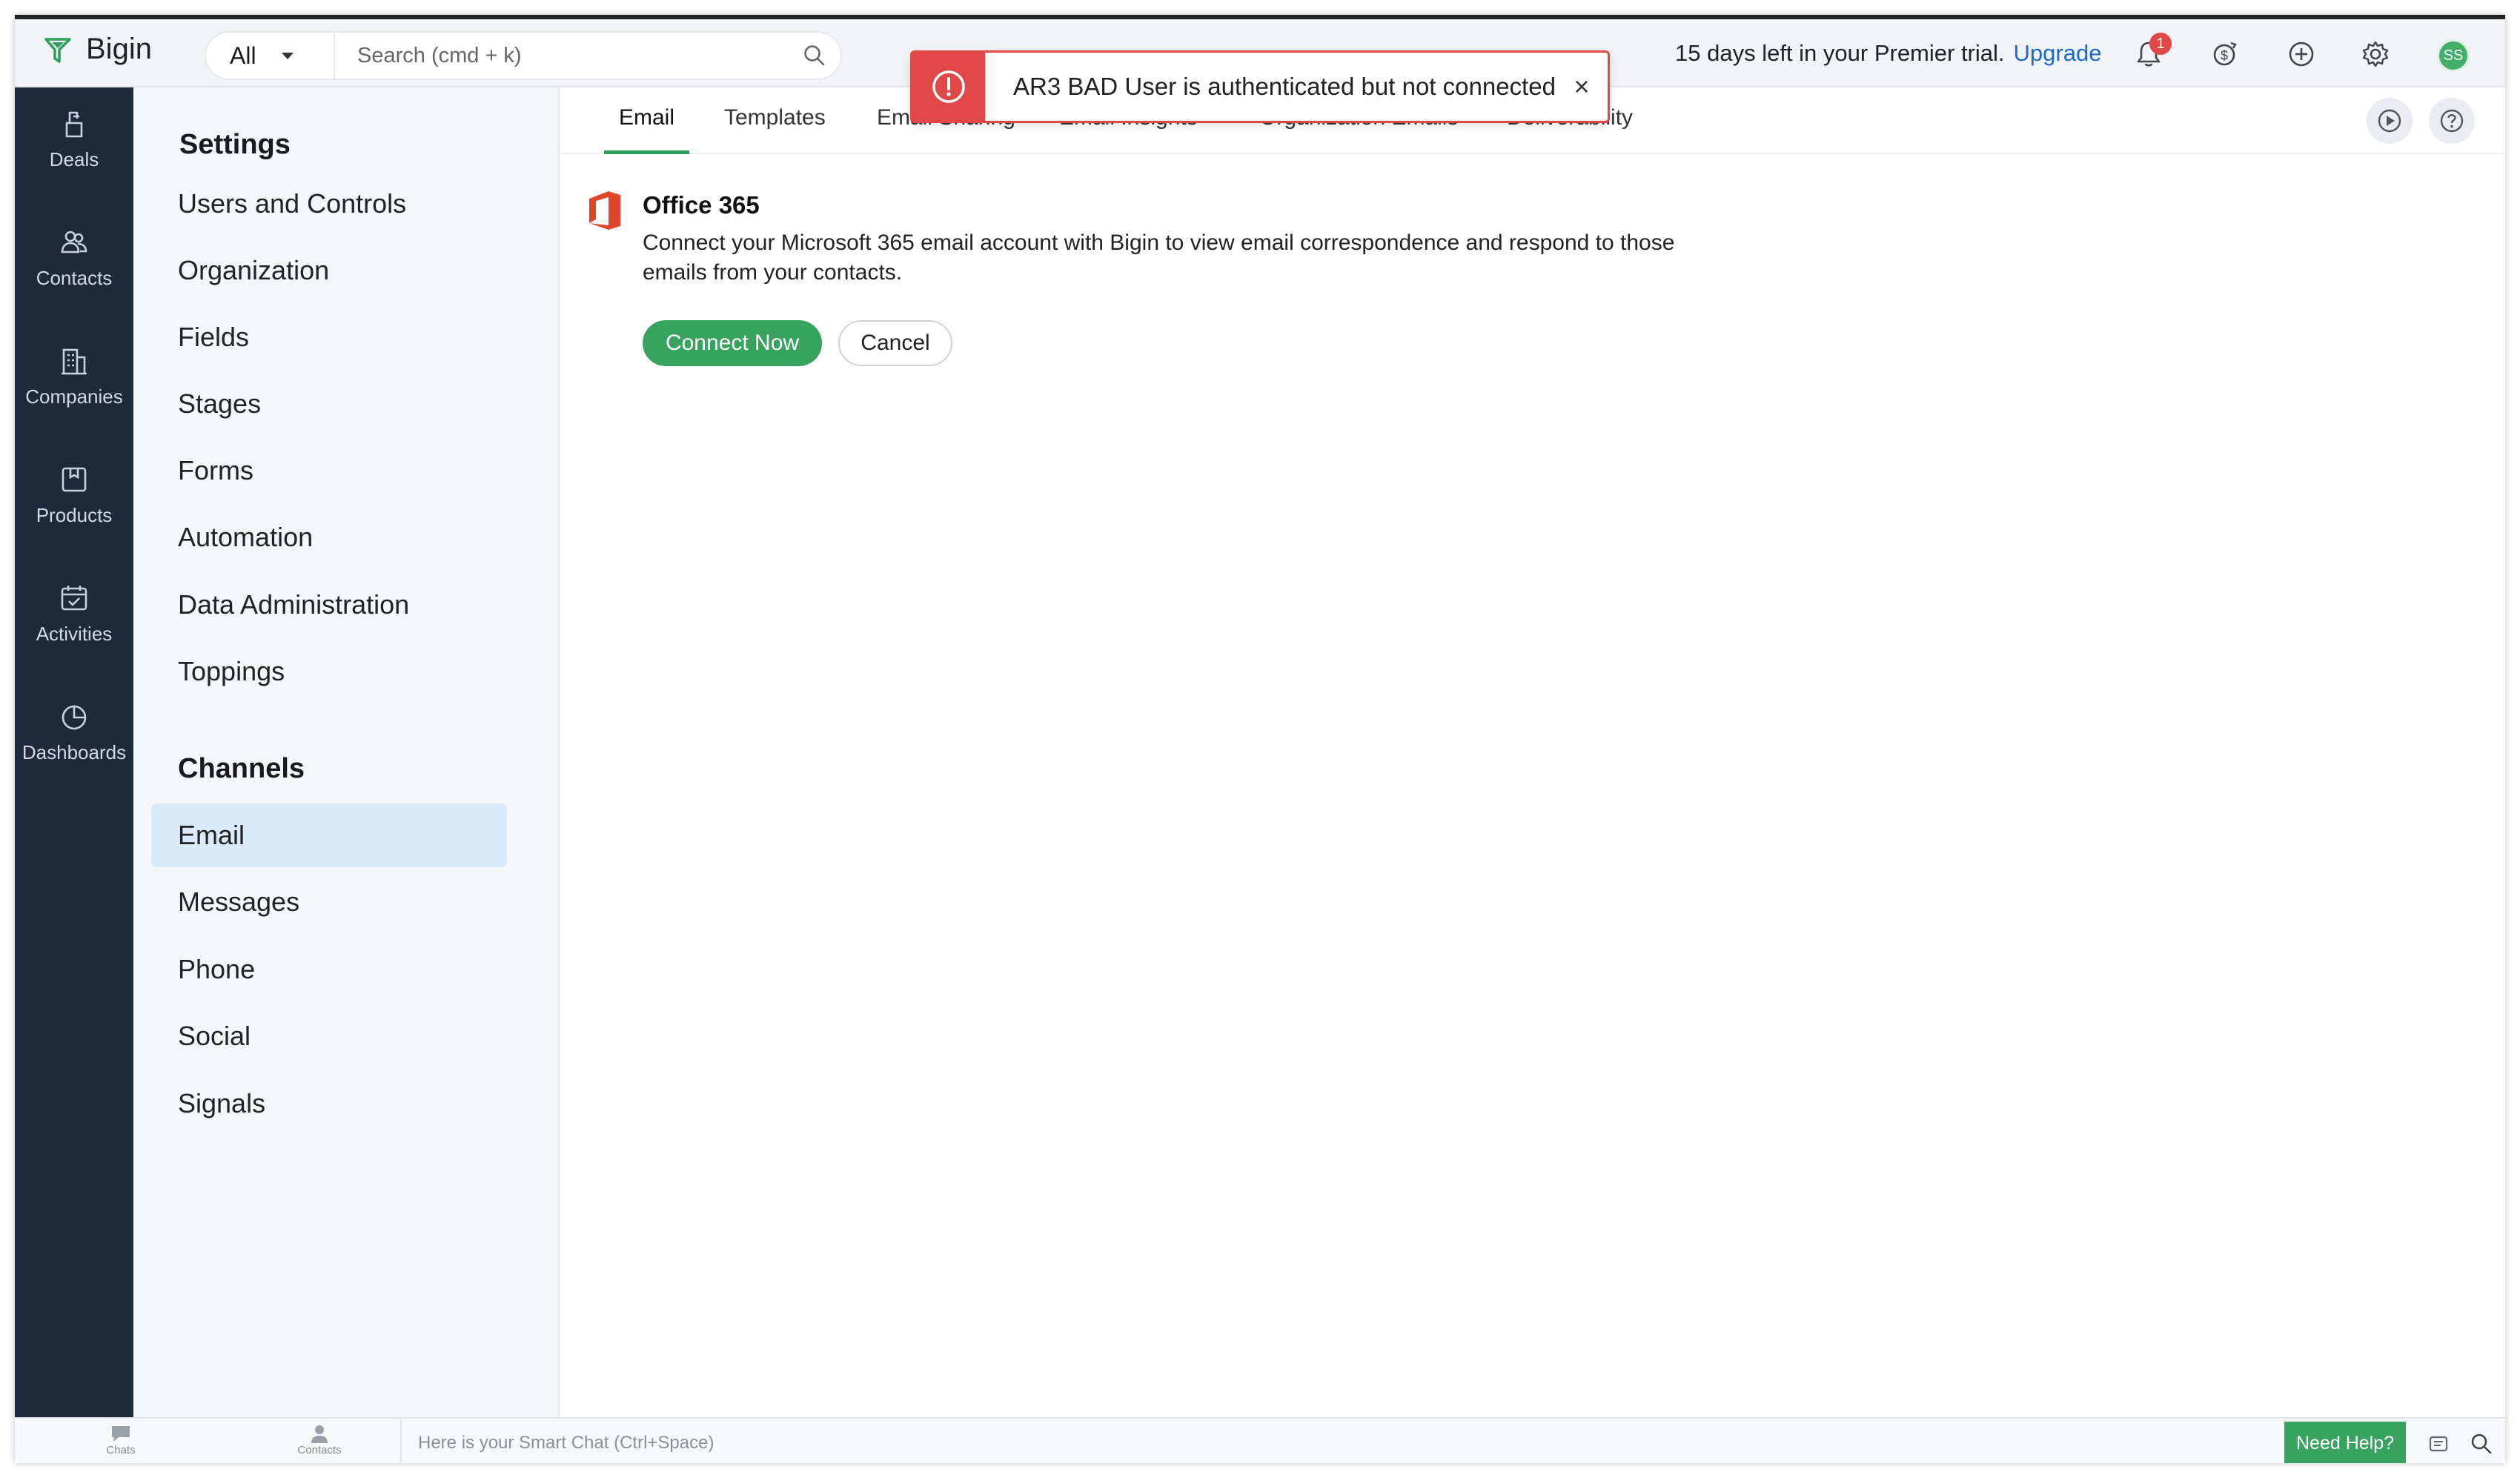 The height and width of the screenshot is (1475, 2520). What do you see at coordinates (2160, 44) in the screenshot?
I see `notification-count-badge: 1` at bounding box center [2160, 44].